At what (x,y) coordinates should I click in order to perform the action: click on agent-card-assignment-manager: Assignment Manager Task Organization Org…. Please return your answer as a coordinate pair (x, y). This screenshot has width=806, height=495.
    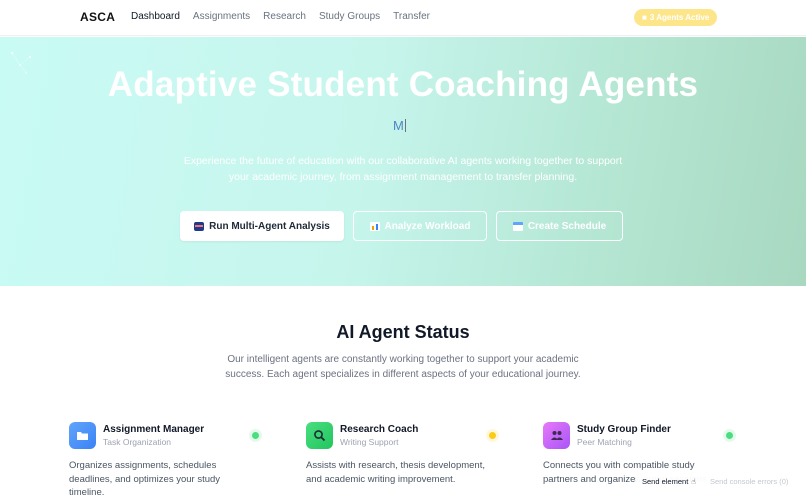
    Looking at the image, I should click on (169, 458).